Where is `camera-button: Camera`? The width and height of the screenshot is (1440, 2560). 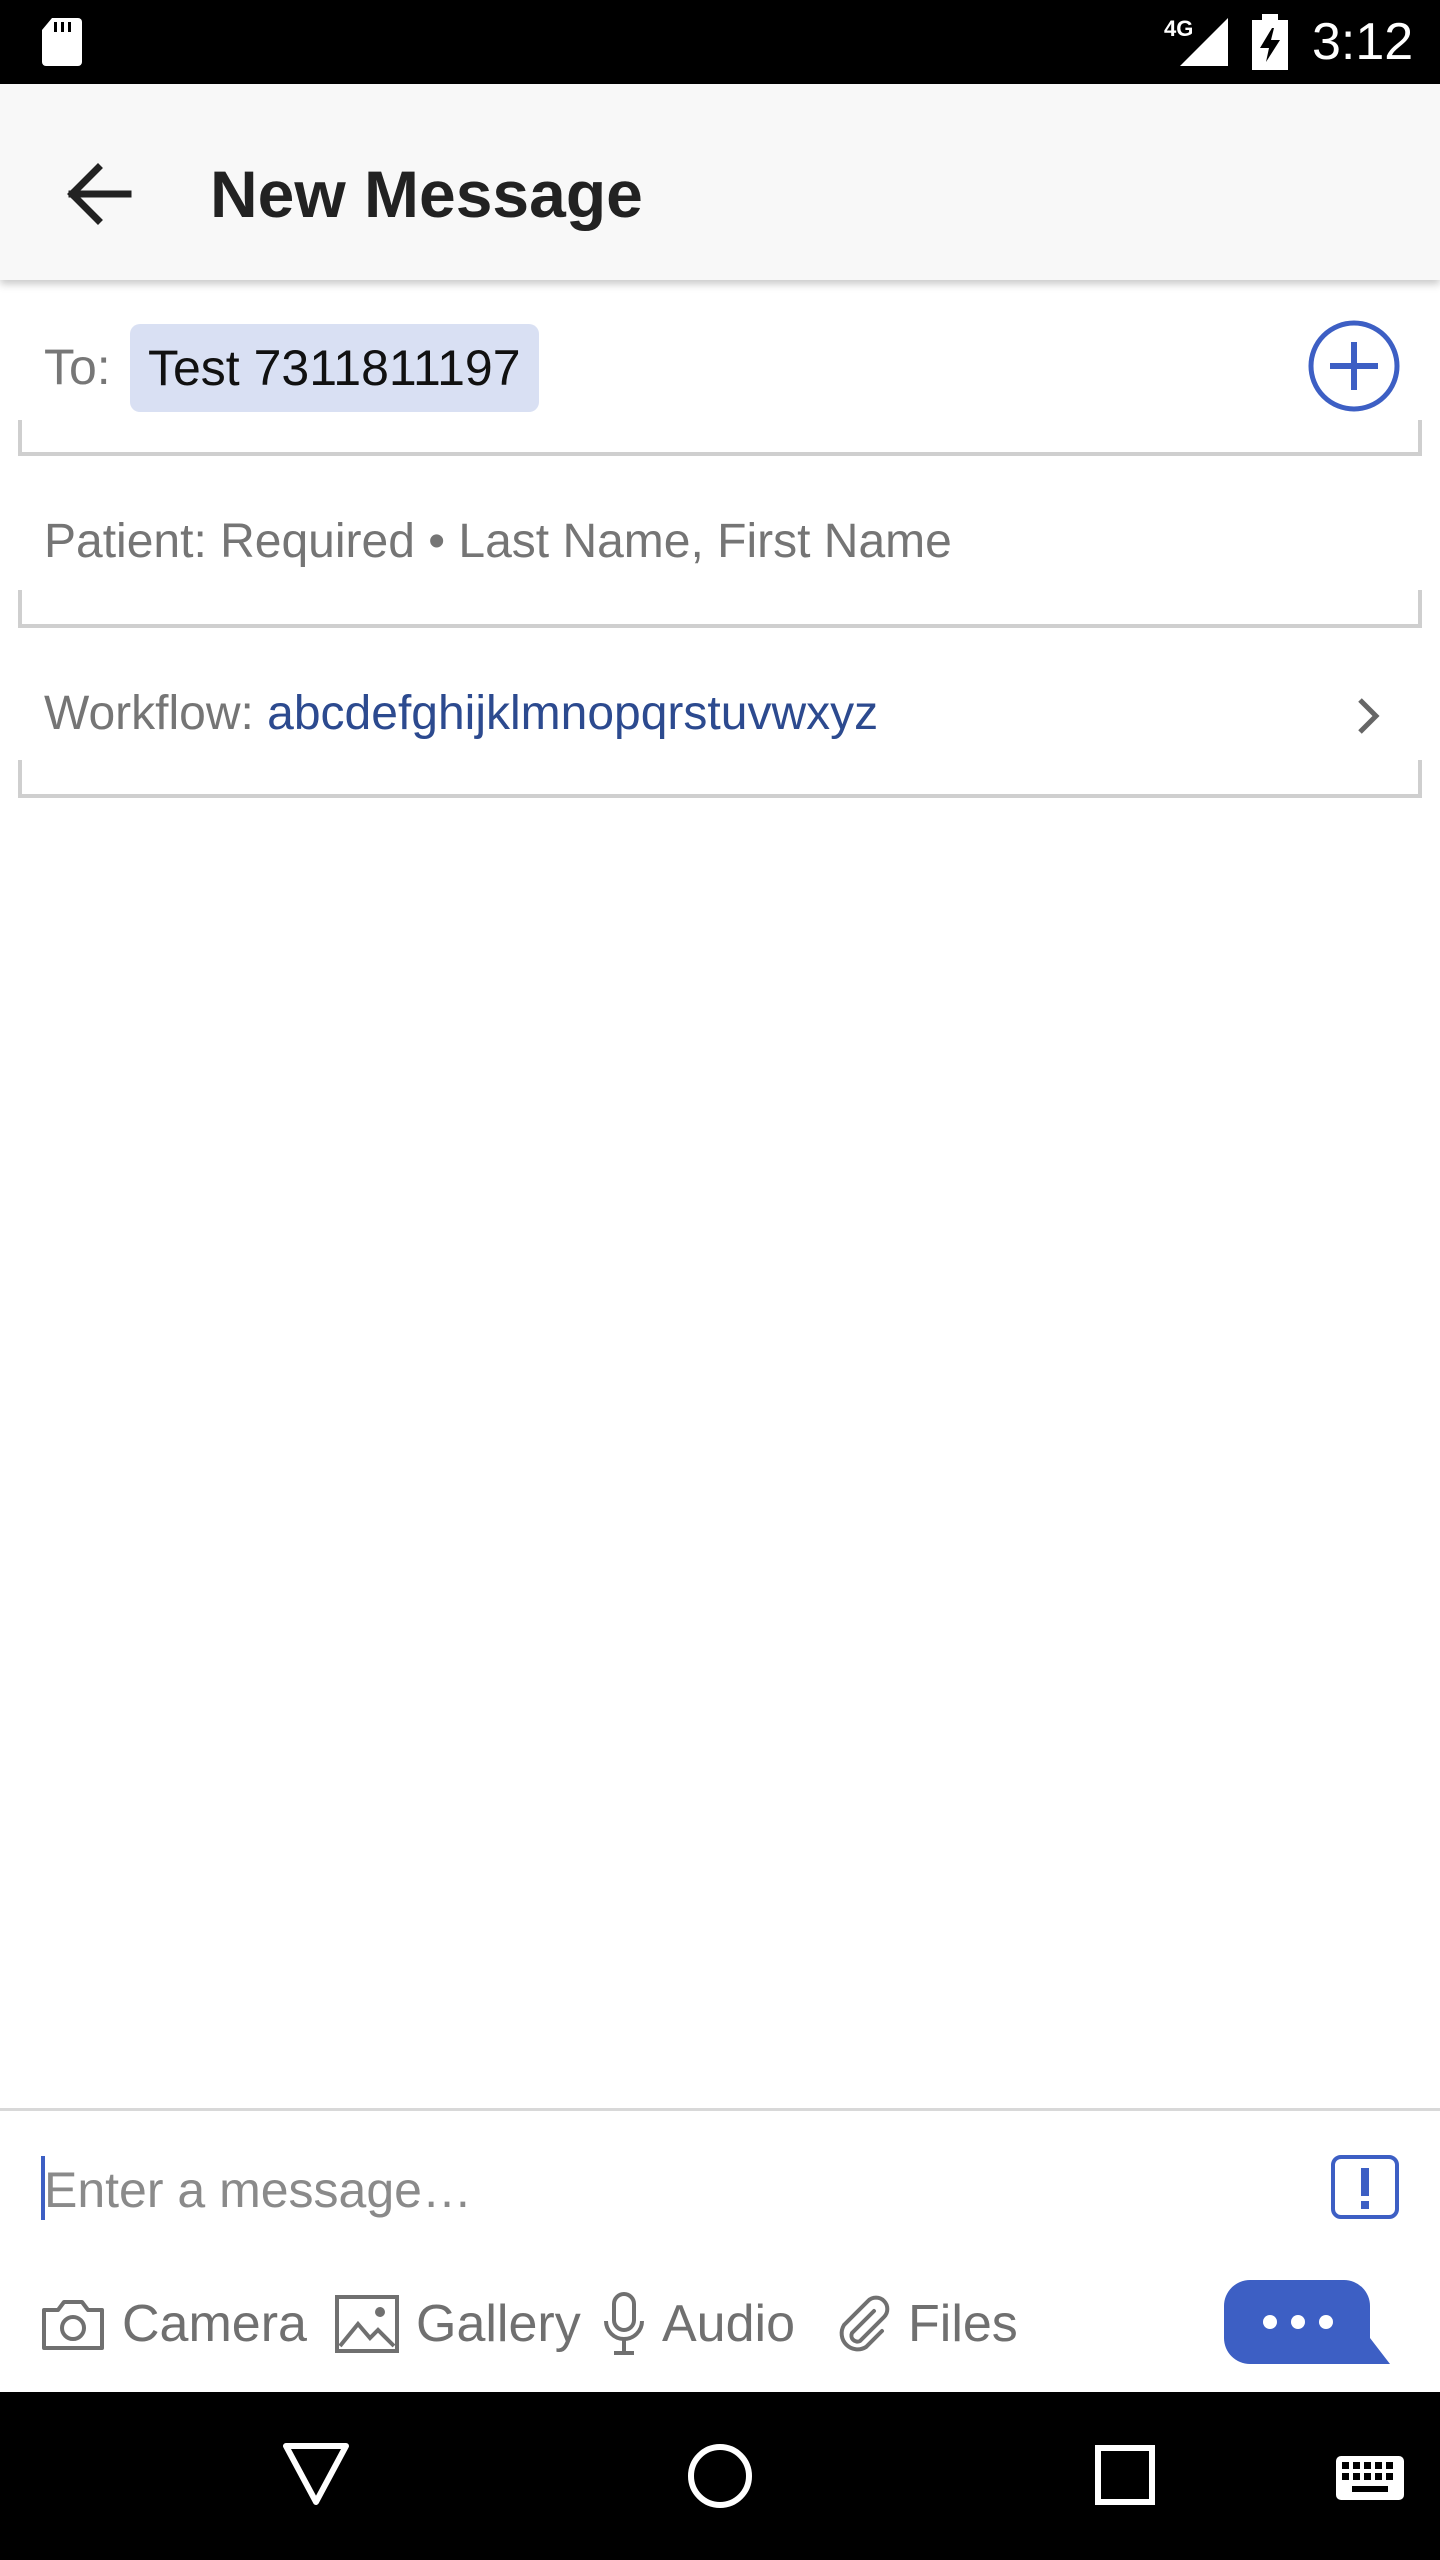 camera-button: Camera is located at coordinates (173, 2324).